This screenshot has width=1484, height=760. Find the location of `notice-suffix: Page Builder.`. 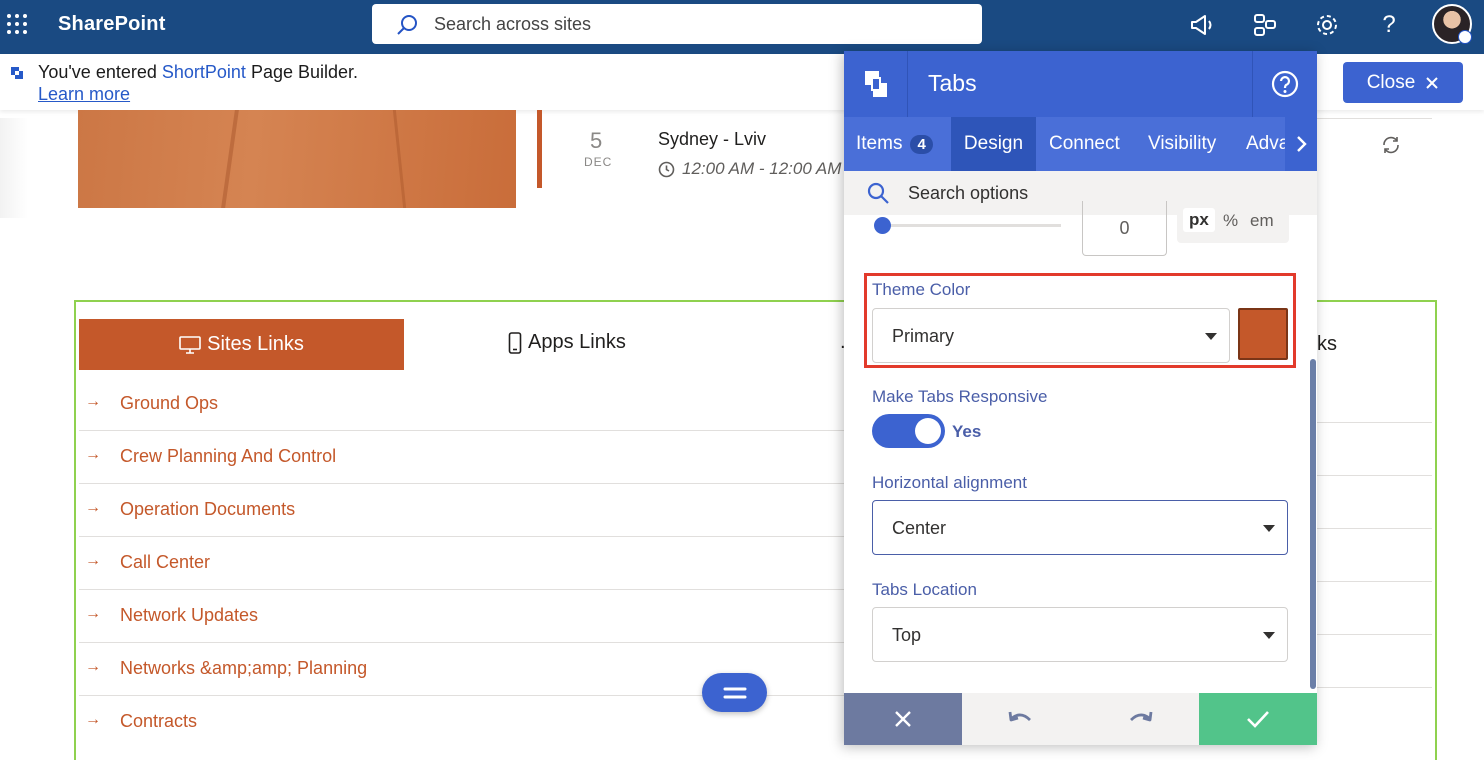

notice-suffix: Page Builder. is located at coordinates (302, 72).